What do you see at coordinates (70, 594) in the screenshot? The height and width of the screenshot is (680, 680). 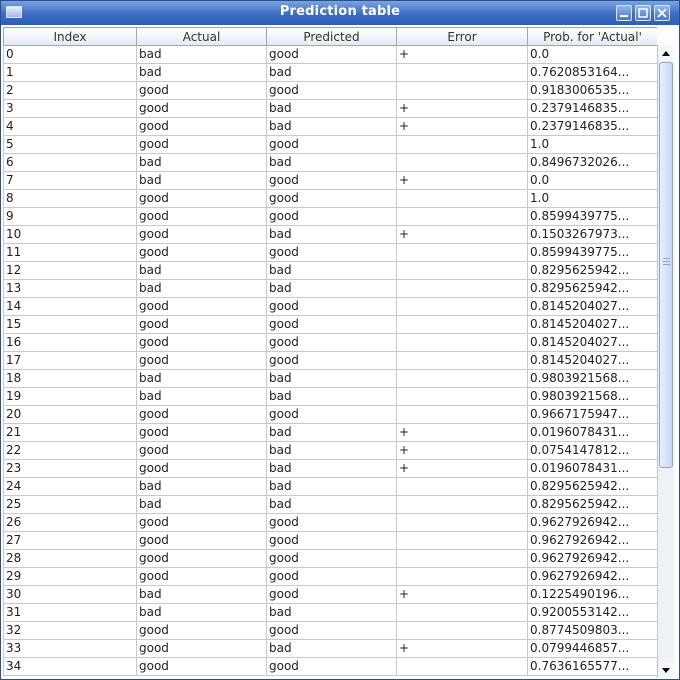 I see `table-cell: 30` at bounding box center [70, 594].